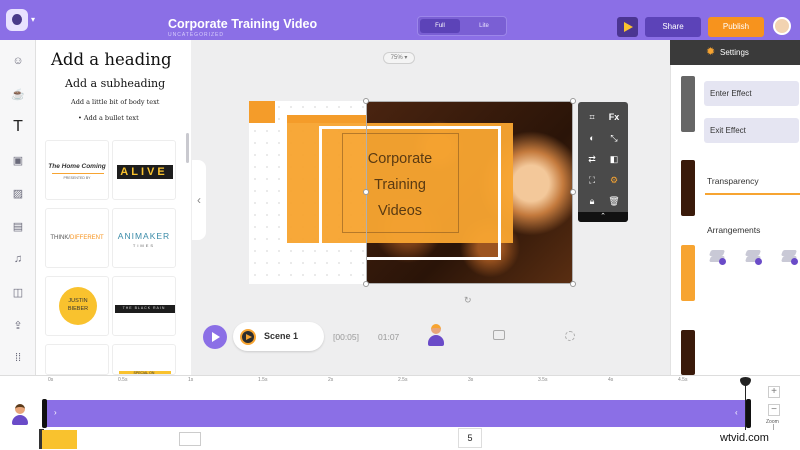 The image size is (800, 450). I want to click on tile-label: ALIVE, so click(144, 172).